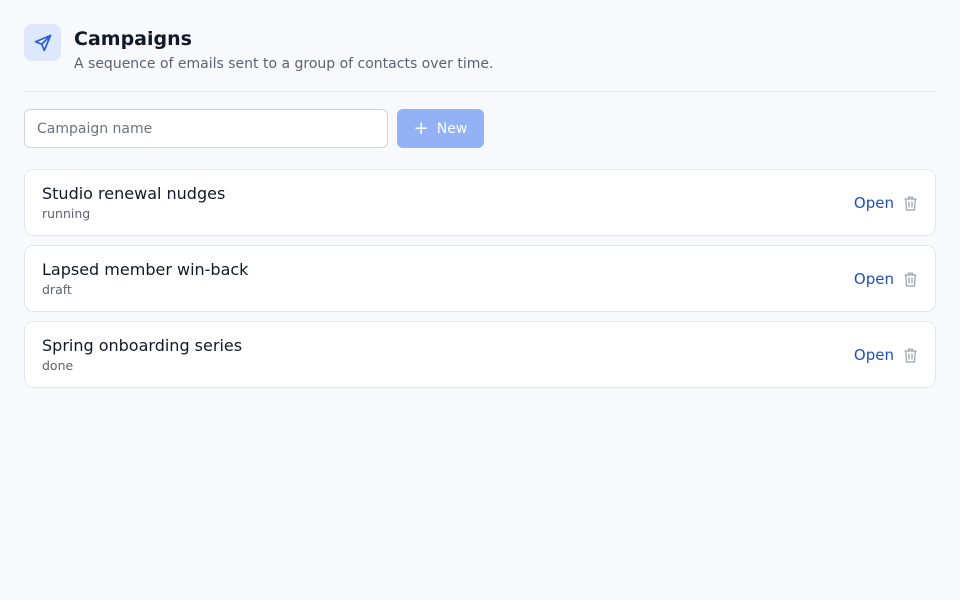 The image size is (960, 600). What do you see at coordinates (66, 213) in the screenshot?
I see `campaign-status: running` at bounding box center [66, 213].